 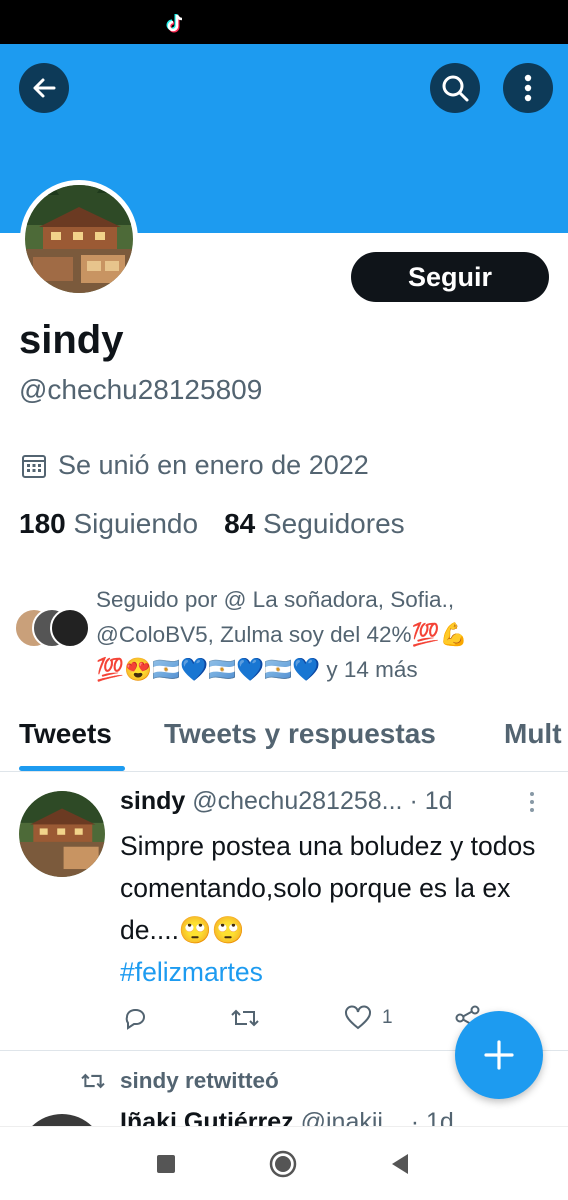 What do you see at coordinates (65, 734) in the screenshot?
I see `tab-tweets: Tweets` at bounding box center [65, 734].